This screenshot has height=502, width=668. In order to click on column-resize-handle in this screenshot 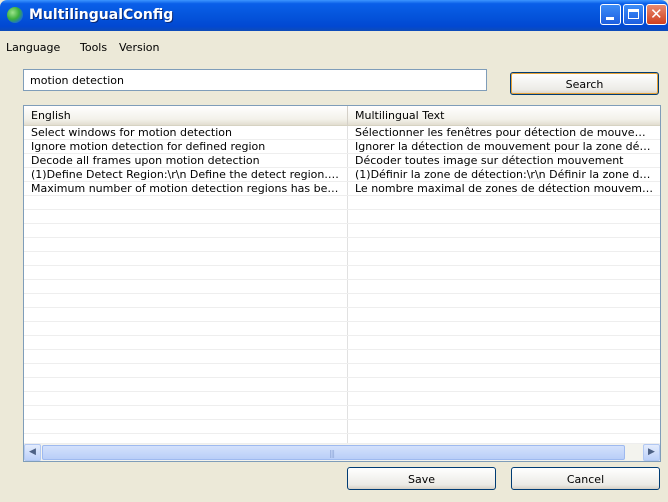, I will do `click(347, 115)`.